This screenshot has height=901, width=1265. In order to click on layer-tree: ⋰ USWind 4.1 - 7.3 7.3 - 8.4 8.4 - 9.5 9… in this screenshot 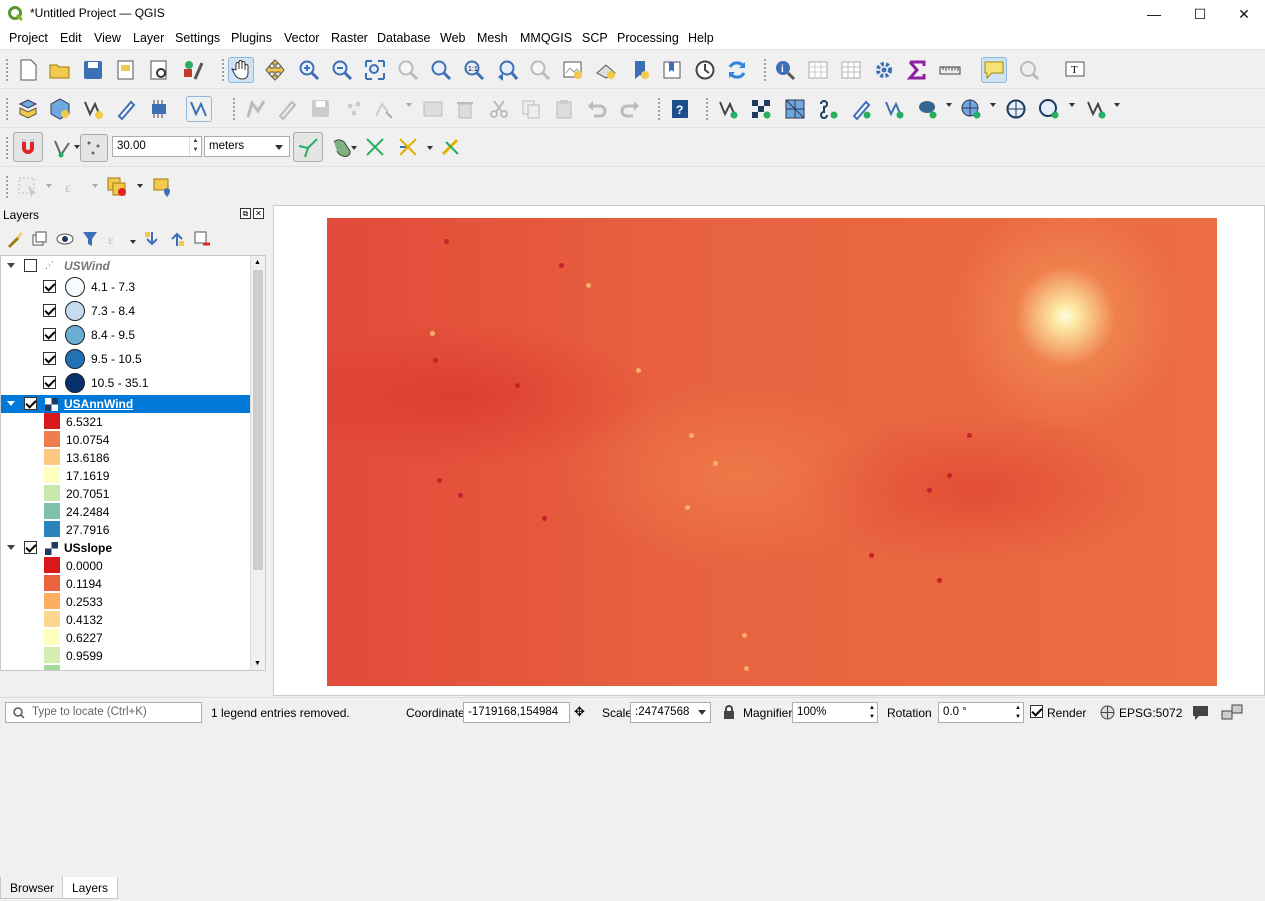, I will do `click(133, 463)`.